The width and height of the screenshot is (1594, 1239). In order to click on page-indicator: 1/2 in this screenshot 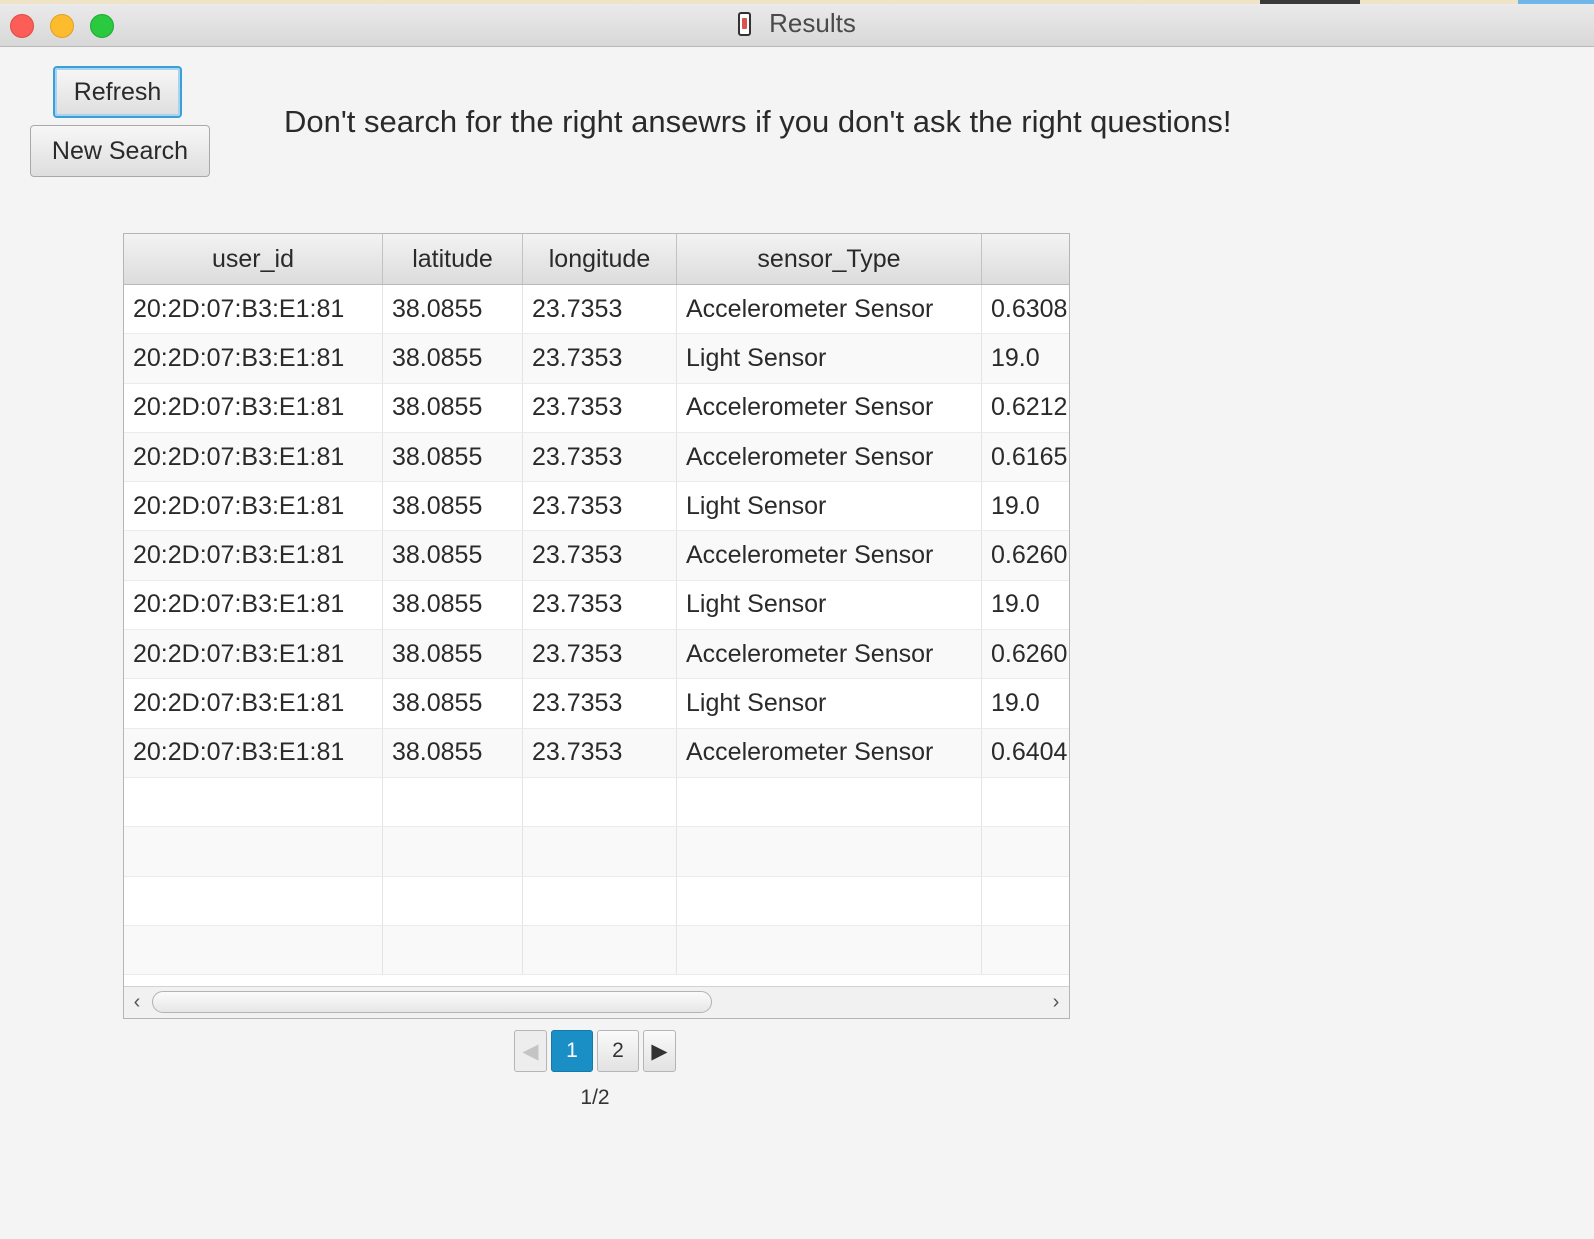, I will do `click(595, 1097)`.